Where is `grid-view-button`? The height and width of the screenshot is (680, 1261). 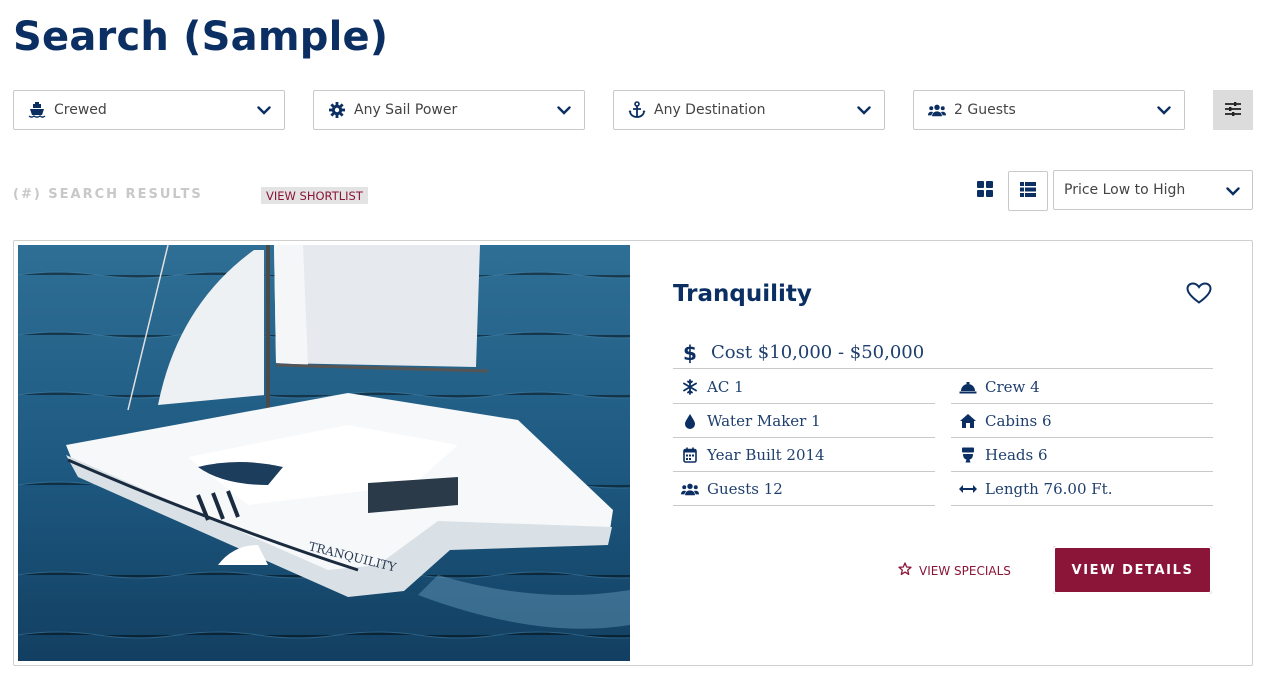 grid-view-button is located at coordinates (985, 191).